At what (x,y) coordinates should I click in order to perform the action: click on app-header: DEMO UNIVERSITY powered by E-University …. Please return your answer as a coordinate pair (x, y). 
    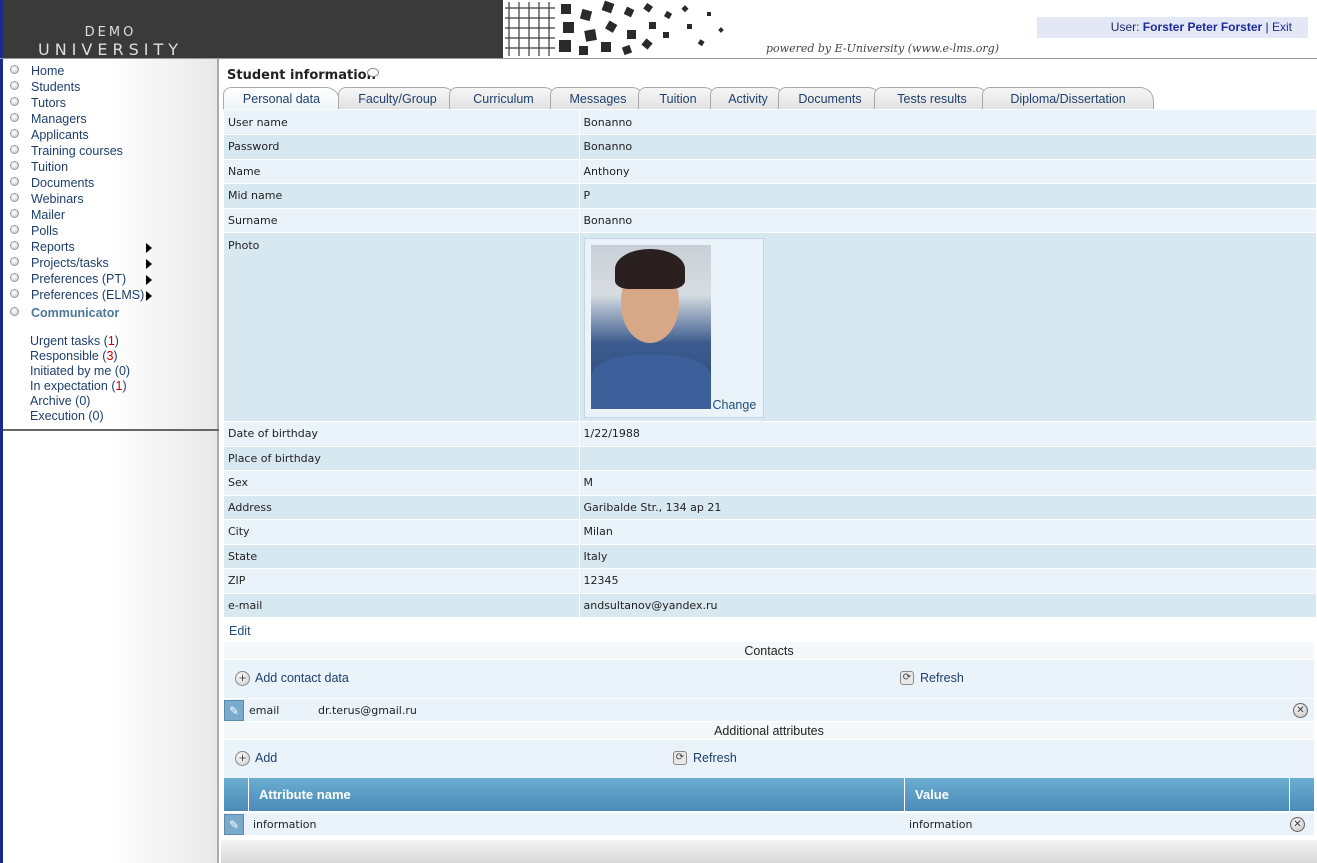
    Looking at the image, I should click on (658, 29).